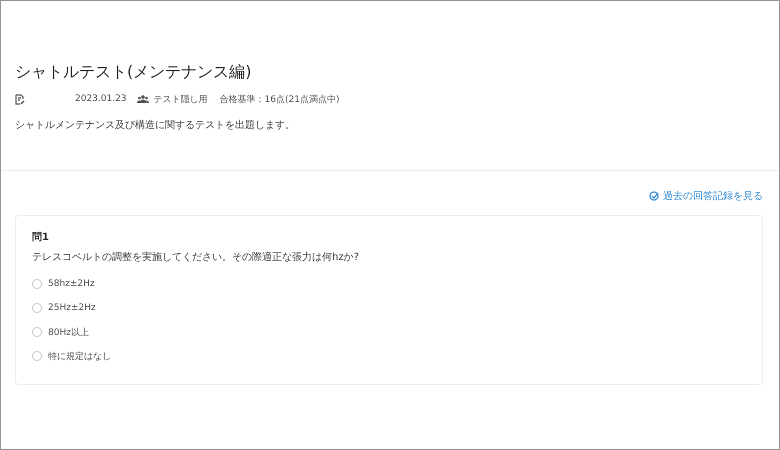  Describe the element at coordinates (389, 284) in the screenshot. I see `answer-option: 58hz±2Hz` at that location.